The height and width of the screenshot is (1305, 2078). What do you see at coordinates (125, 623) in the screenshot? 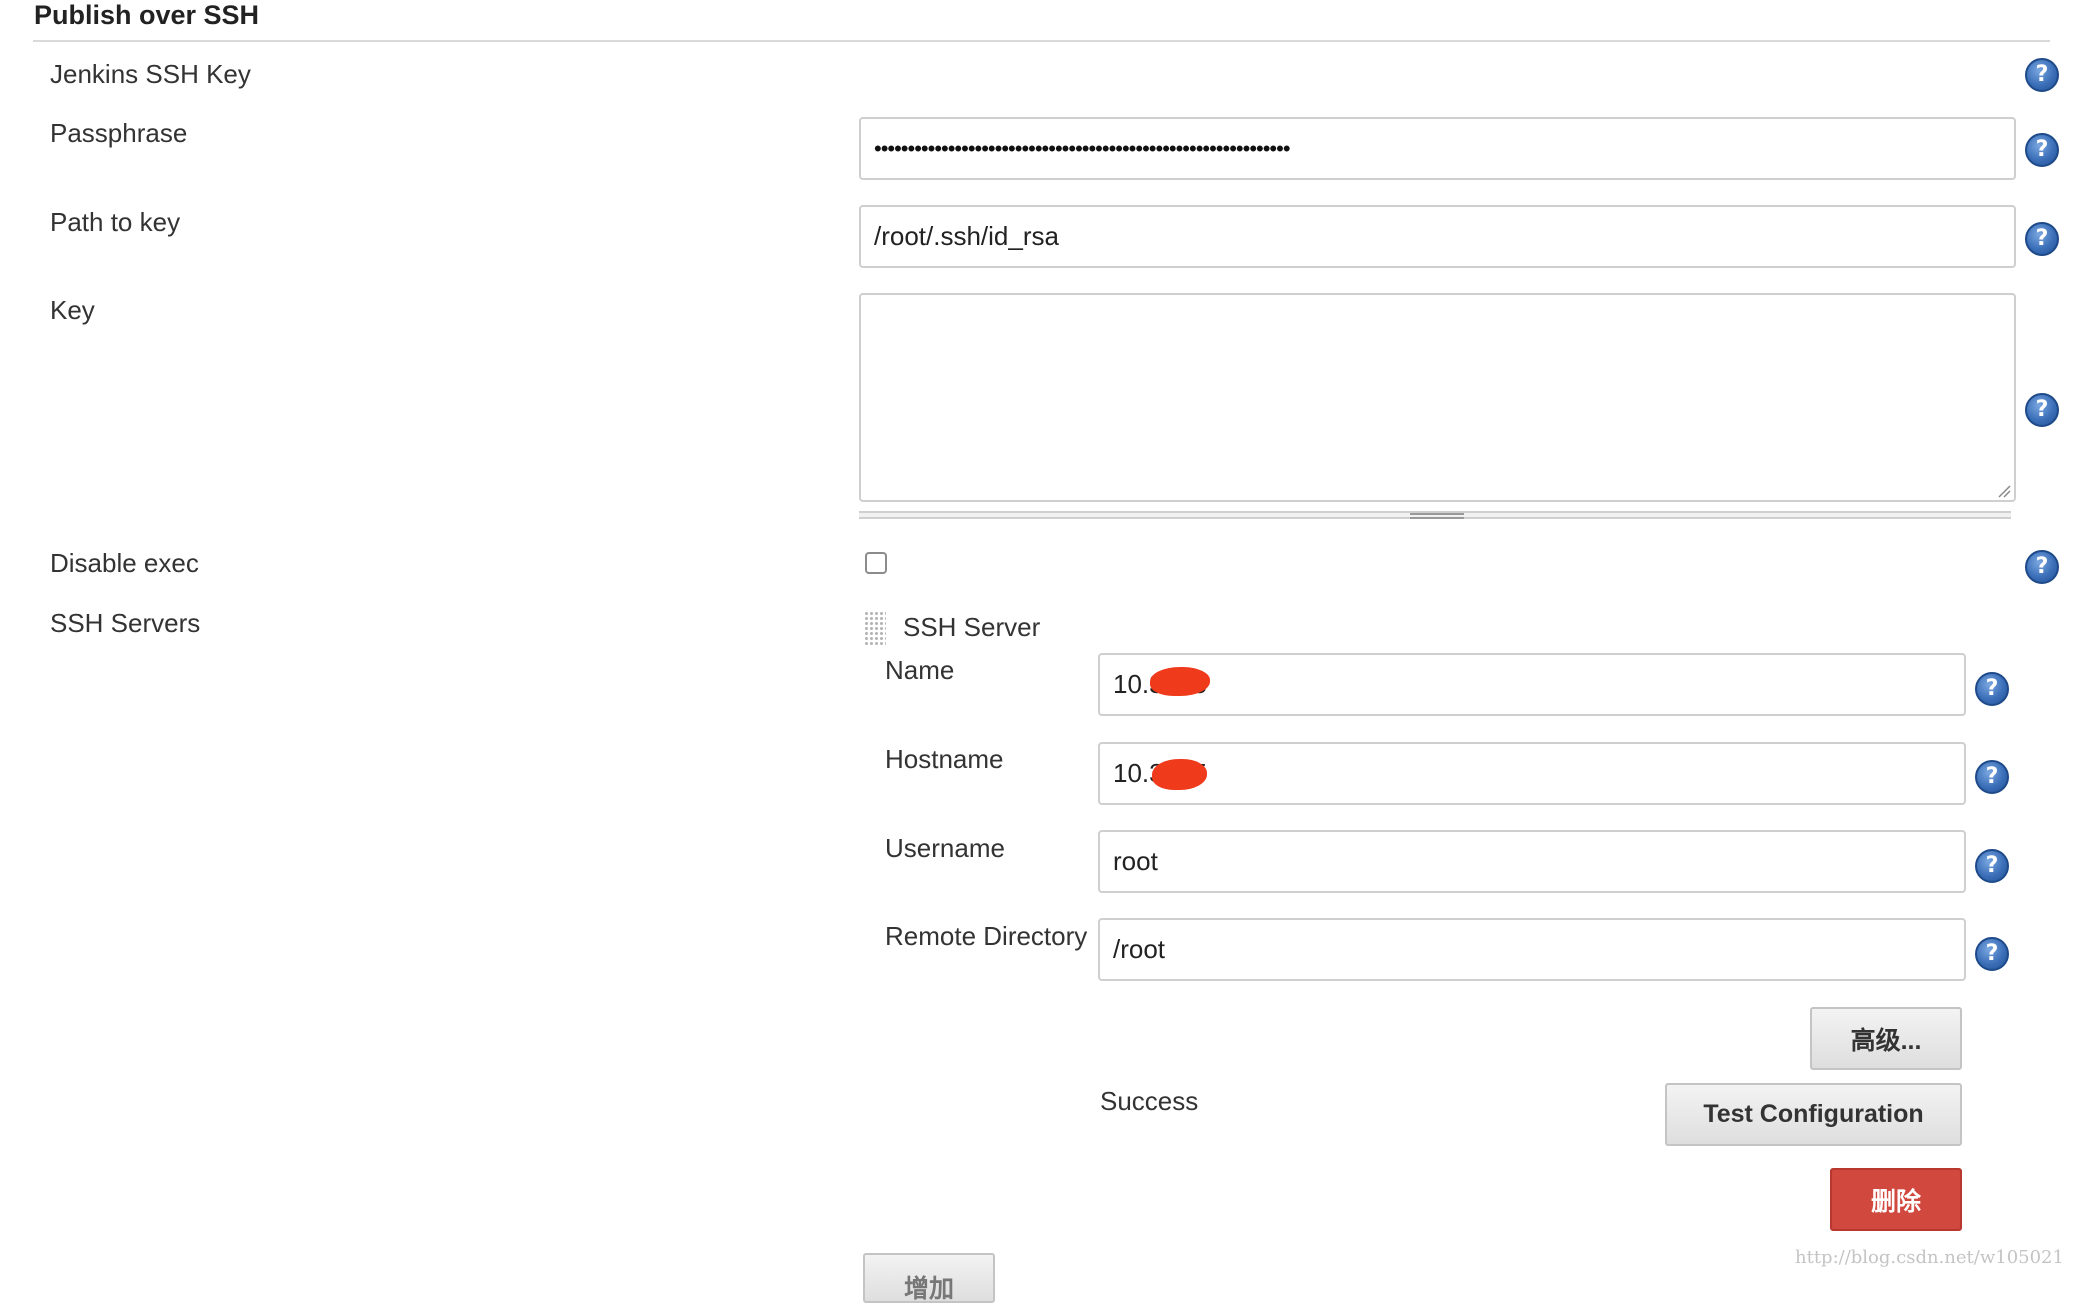
I see `ssh-servers-label: SSH Servers` at bounding box center [125, 623].